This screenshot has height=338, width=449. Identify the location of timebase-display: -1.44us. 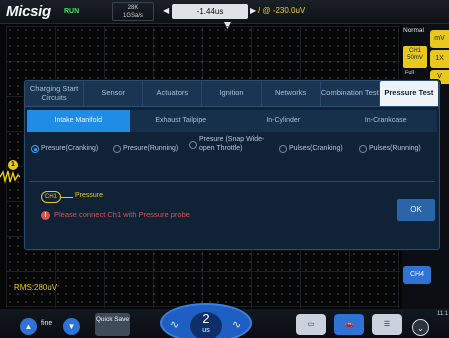
(210, 11).